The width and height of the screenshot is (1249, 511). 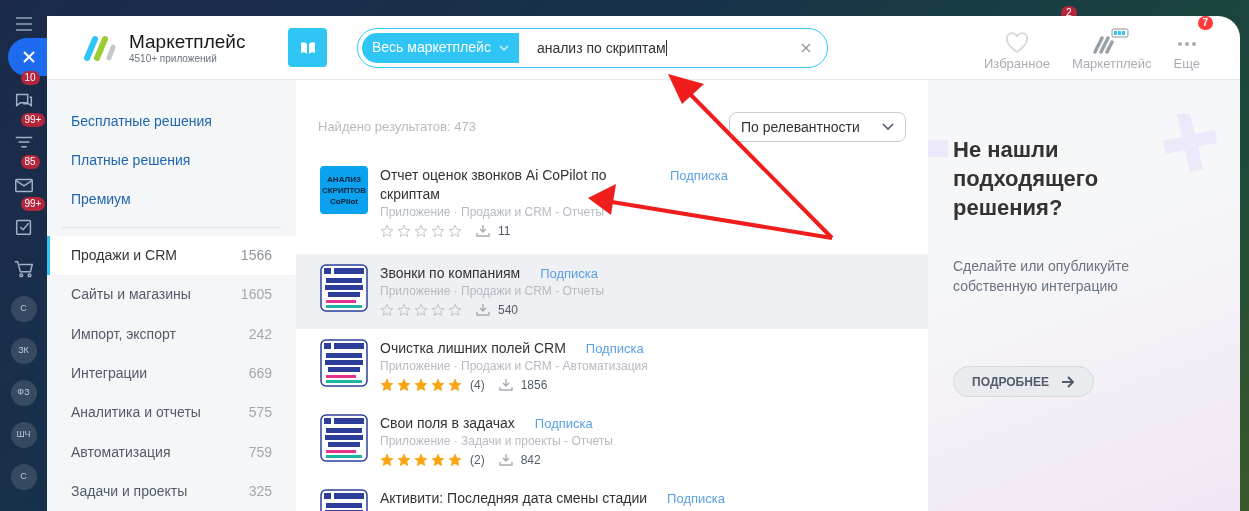 I want to click on category-count: 759, so click(x=260, y=452).